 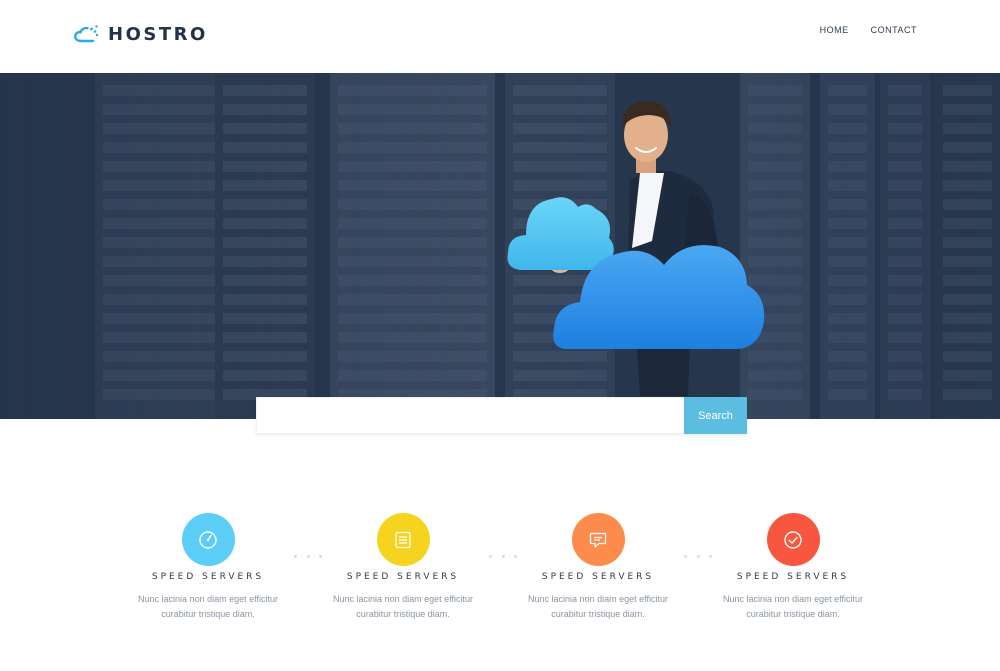 I want to click on check-circle-icon, so click(x=793, y=539).